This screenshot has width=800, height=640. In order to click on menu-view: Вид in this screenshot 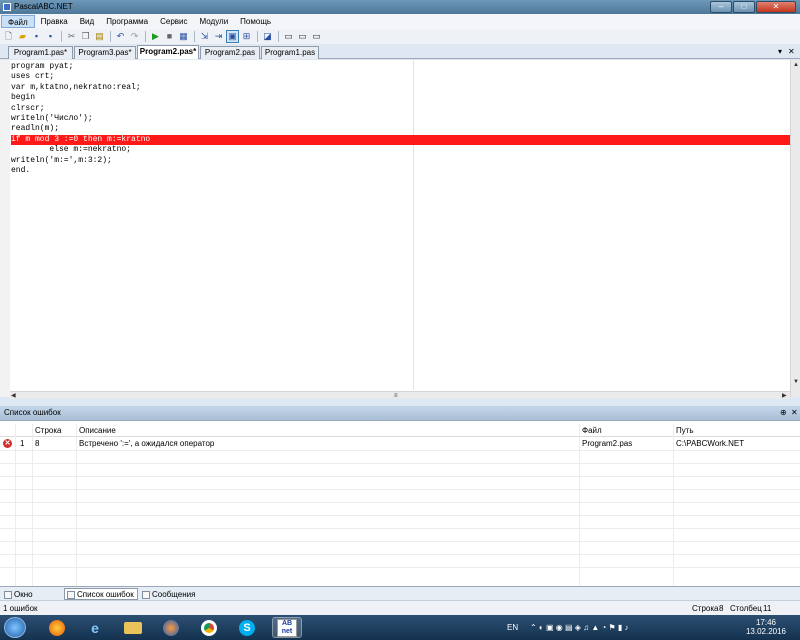, I will do `click(87, 21)`.